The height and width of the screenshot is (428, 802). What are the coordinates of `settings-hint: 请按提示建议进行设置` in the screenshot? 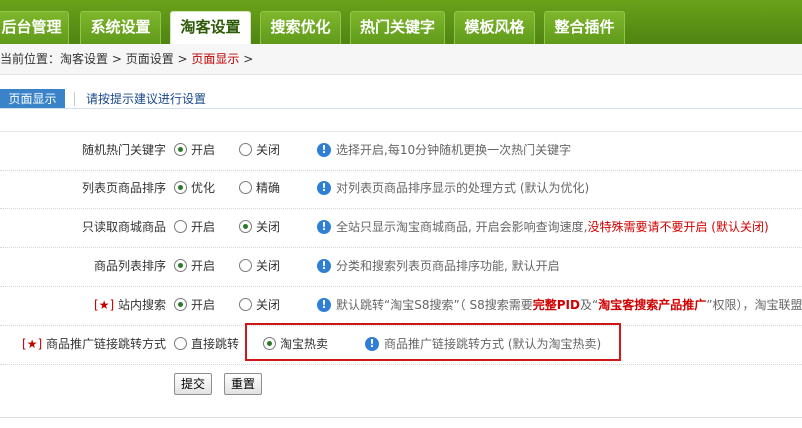 It's located at (146, 99).